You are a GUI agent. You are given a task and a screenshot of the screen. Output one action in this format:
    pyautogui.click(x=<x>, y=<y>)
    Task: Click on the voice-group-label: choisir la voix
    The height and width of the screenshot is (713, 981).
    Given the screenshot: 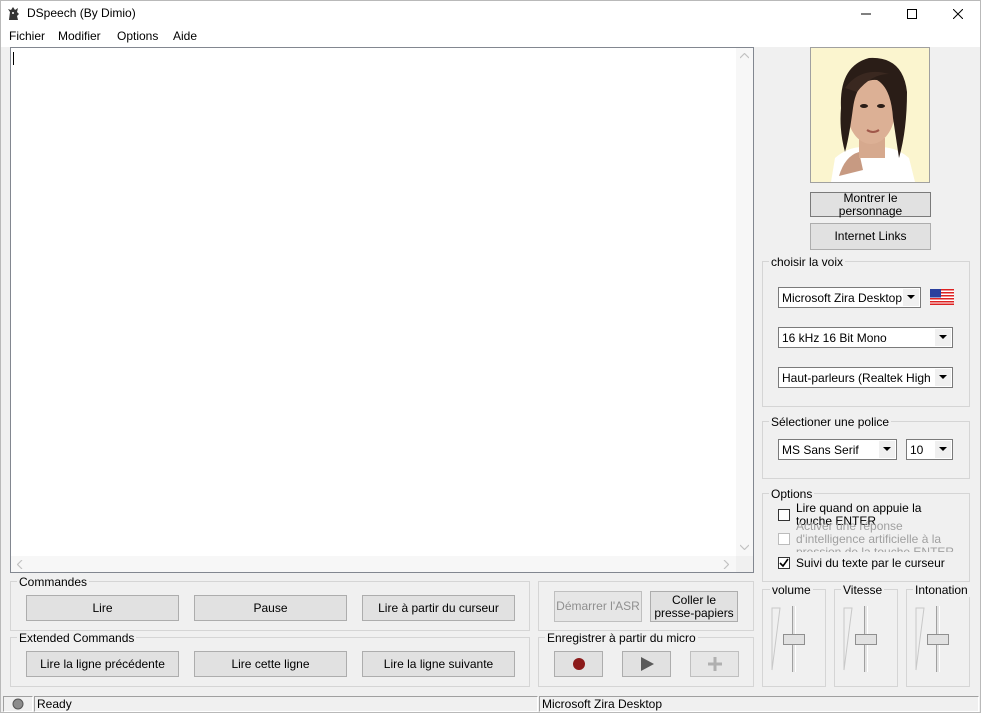 What is the action you would take?
    pyautogui.click(x=807, y=262)
    